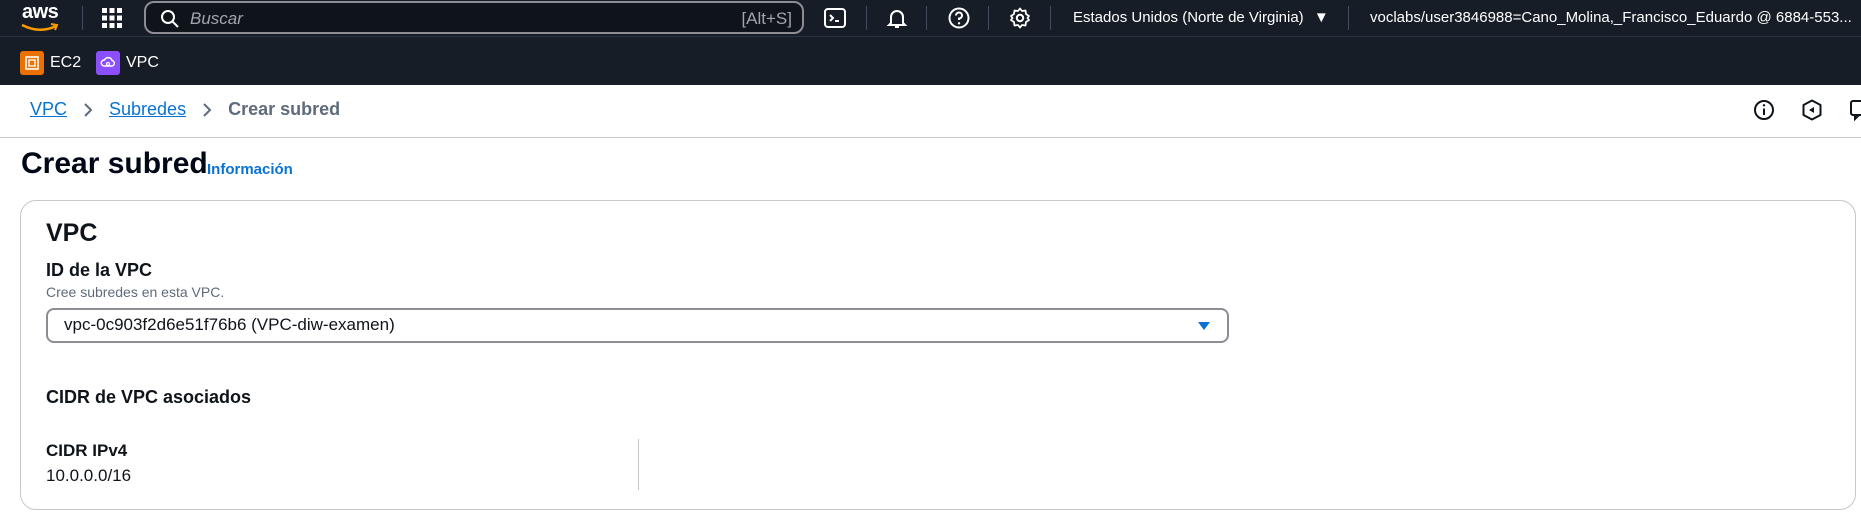  I want to click on breadcrumb-current: Crear subred, so click(284, 109).